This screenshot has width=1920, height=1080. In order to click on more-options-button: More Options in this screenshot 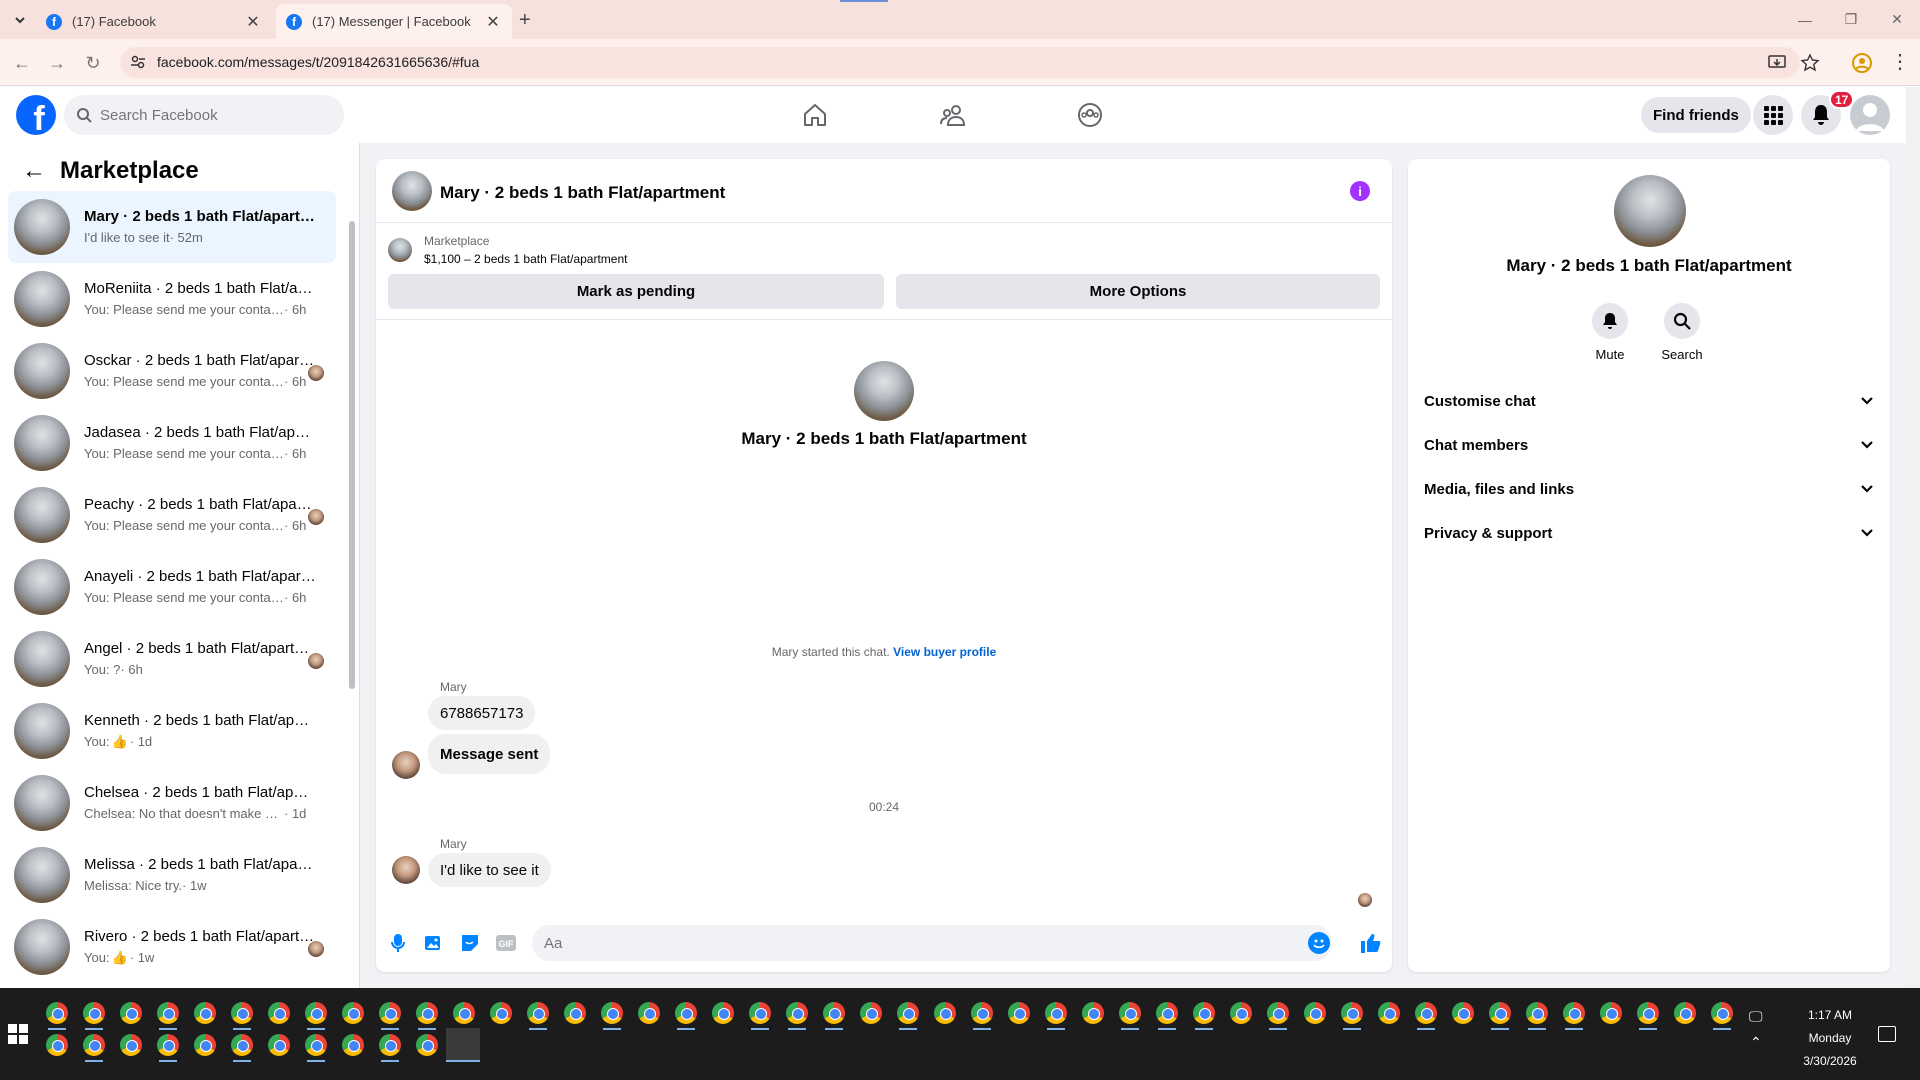, I will do `click(1138, 291)`.